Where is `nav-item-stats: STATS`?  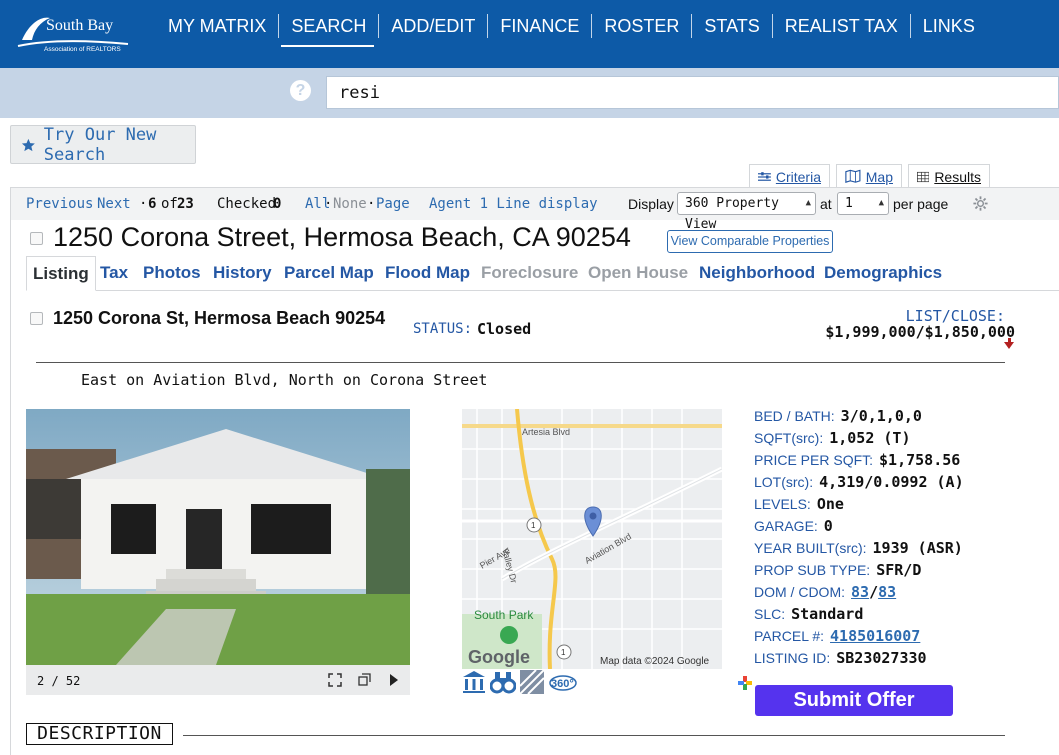
nav-item-stats: STATS is located at coordinates (732, 26).